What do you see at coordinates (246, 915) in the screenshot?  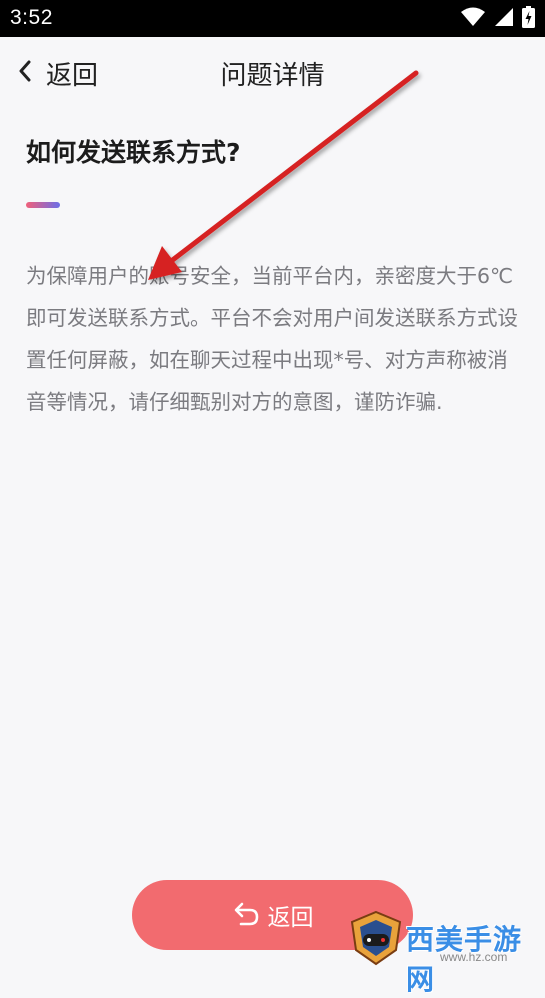 I see `return-arrow-icon` at bounding box center [246, 915].